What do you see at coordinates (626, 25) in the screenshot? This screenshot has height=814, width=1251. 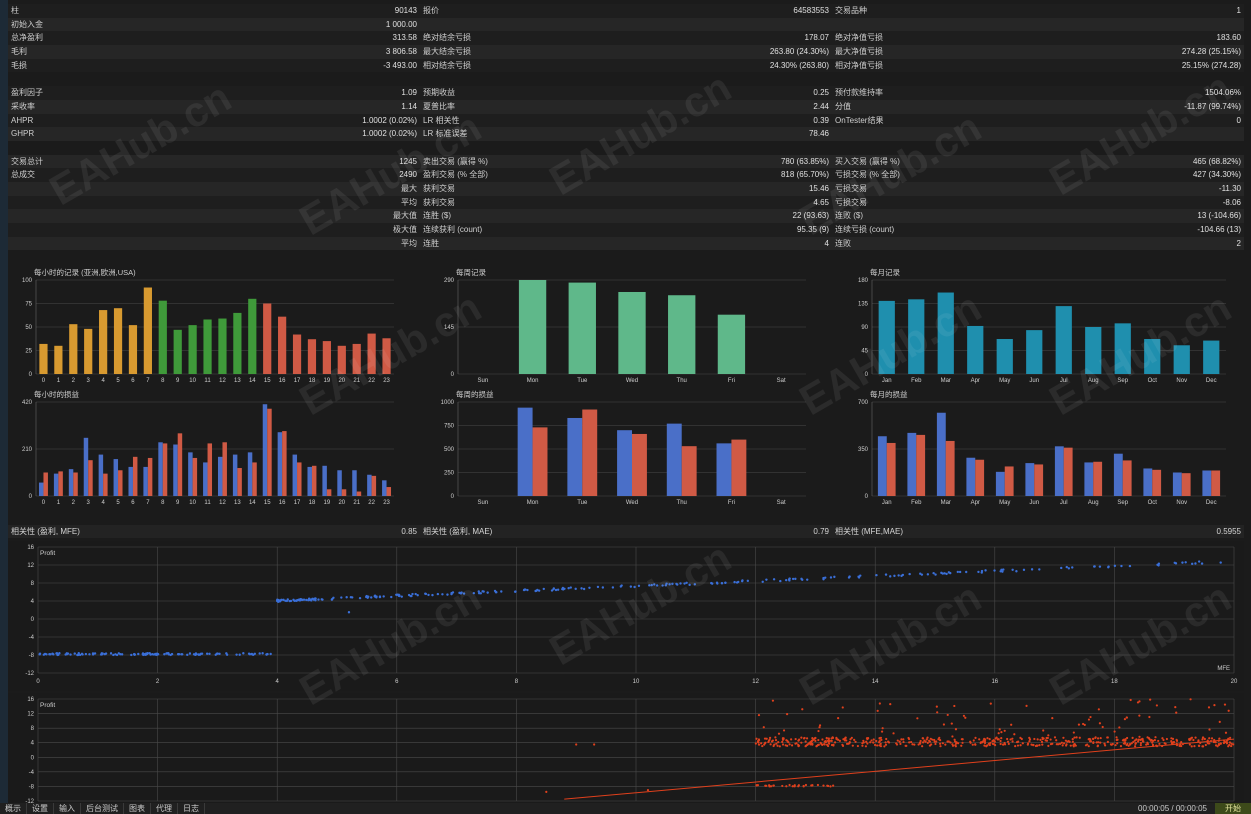 I see `stats-cell` at bounding box center [626, 25].